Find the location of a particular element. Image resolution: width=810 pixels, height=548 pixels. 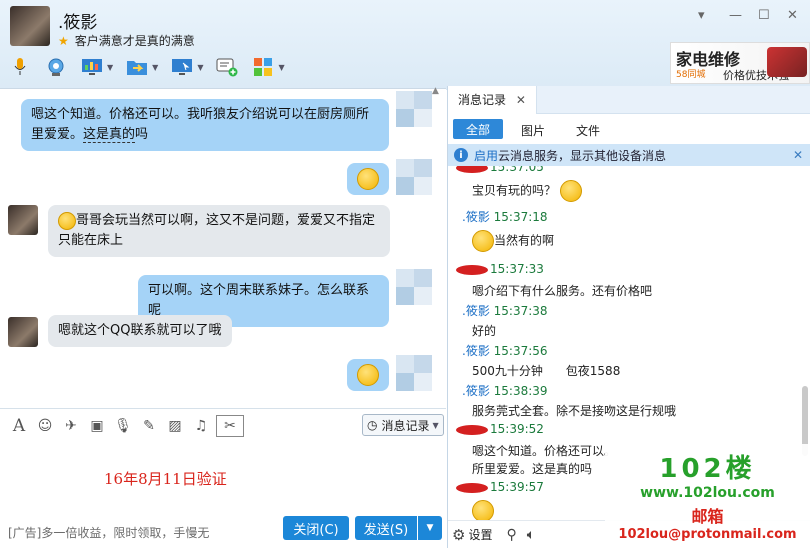

enable-link: 启用 is located at coordinates (486, 155).